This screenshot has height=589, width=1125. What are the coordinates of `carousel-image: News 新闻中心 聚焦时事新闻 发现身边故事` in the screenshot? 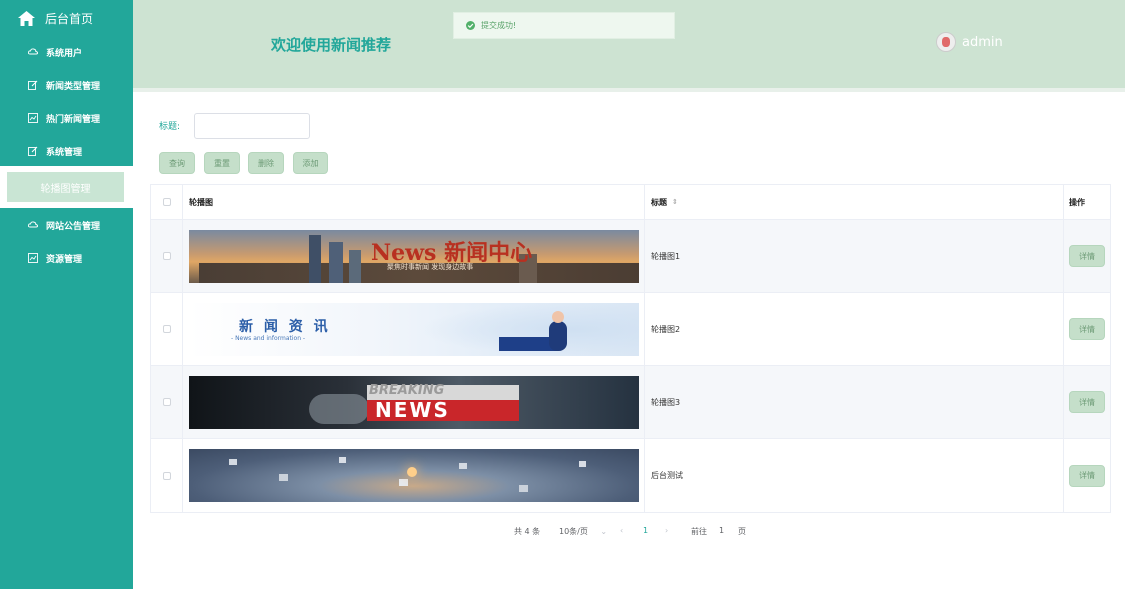 It's located at (414, 256).